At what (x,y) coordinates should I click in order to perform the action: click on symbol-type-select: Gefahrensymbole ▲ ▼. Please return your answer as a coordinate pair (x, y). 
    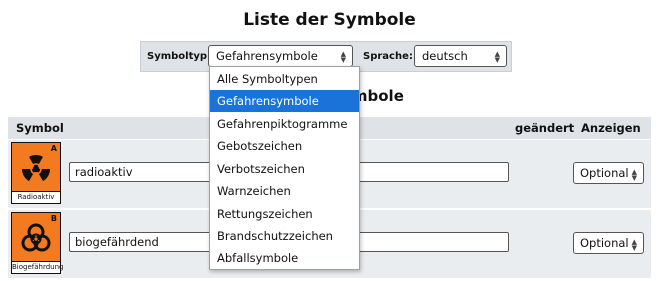
    Looking at the image, I should click on (280, 56).